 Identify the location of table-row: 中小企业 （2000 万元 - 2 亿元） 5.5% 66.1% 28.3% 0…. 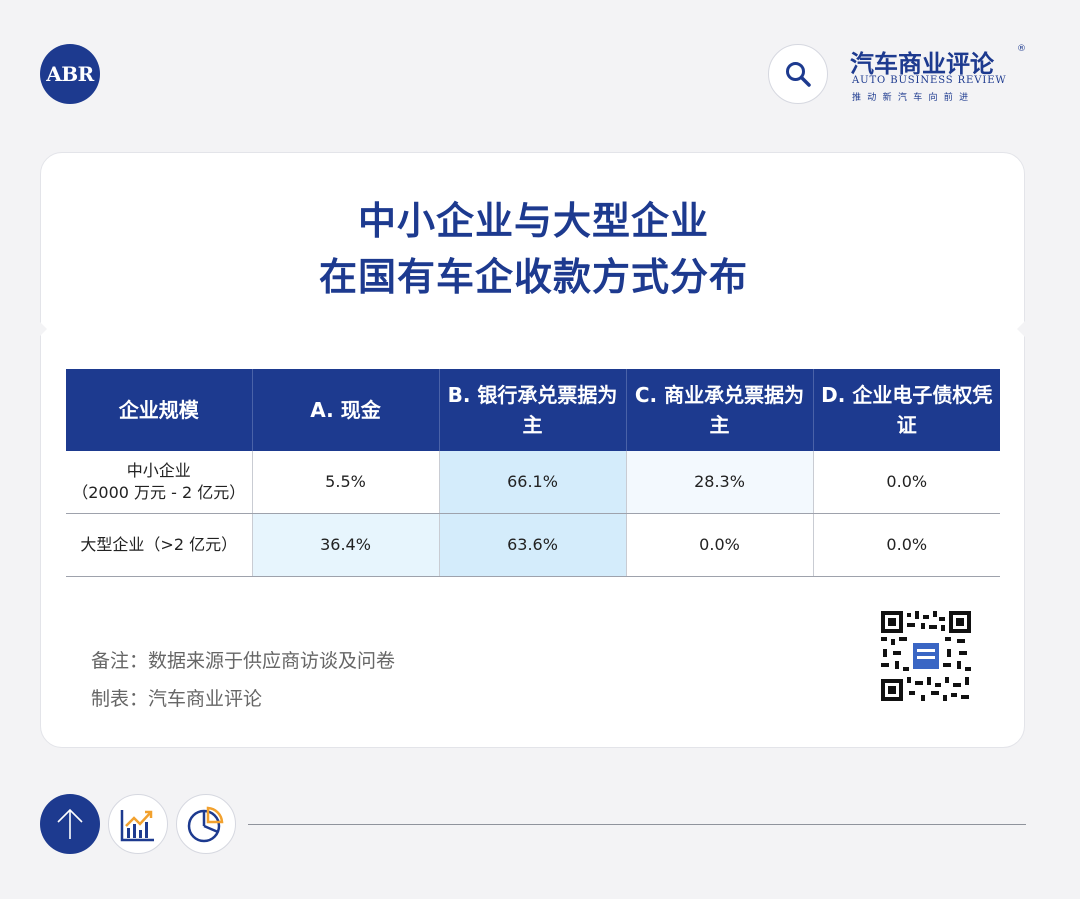
(533, 482).